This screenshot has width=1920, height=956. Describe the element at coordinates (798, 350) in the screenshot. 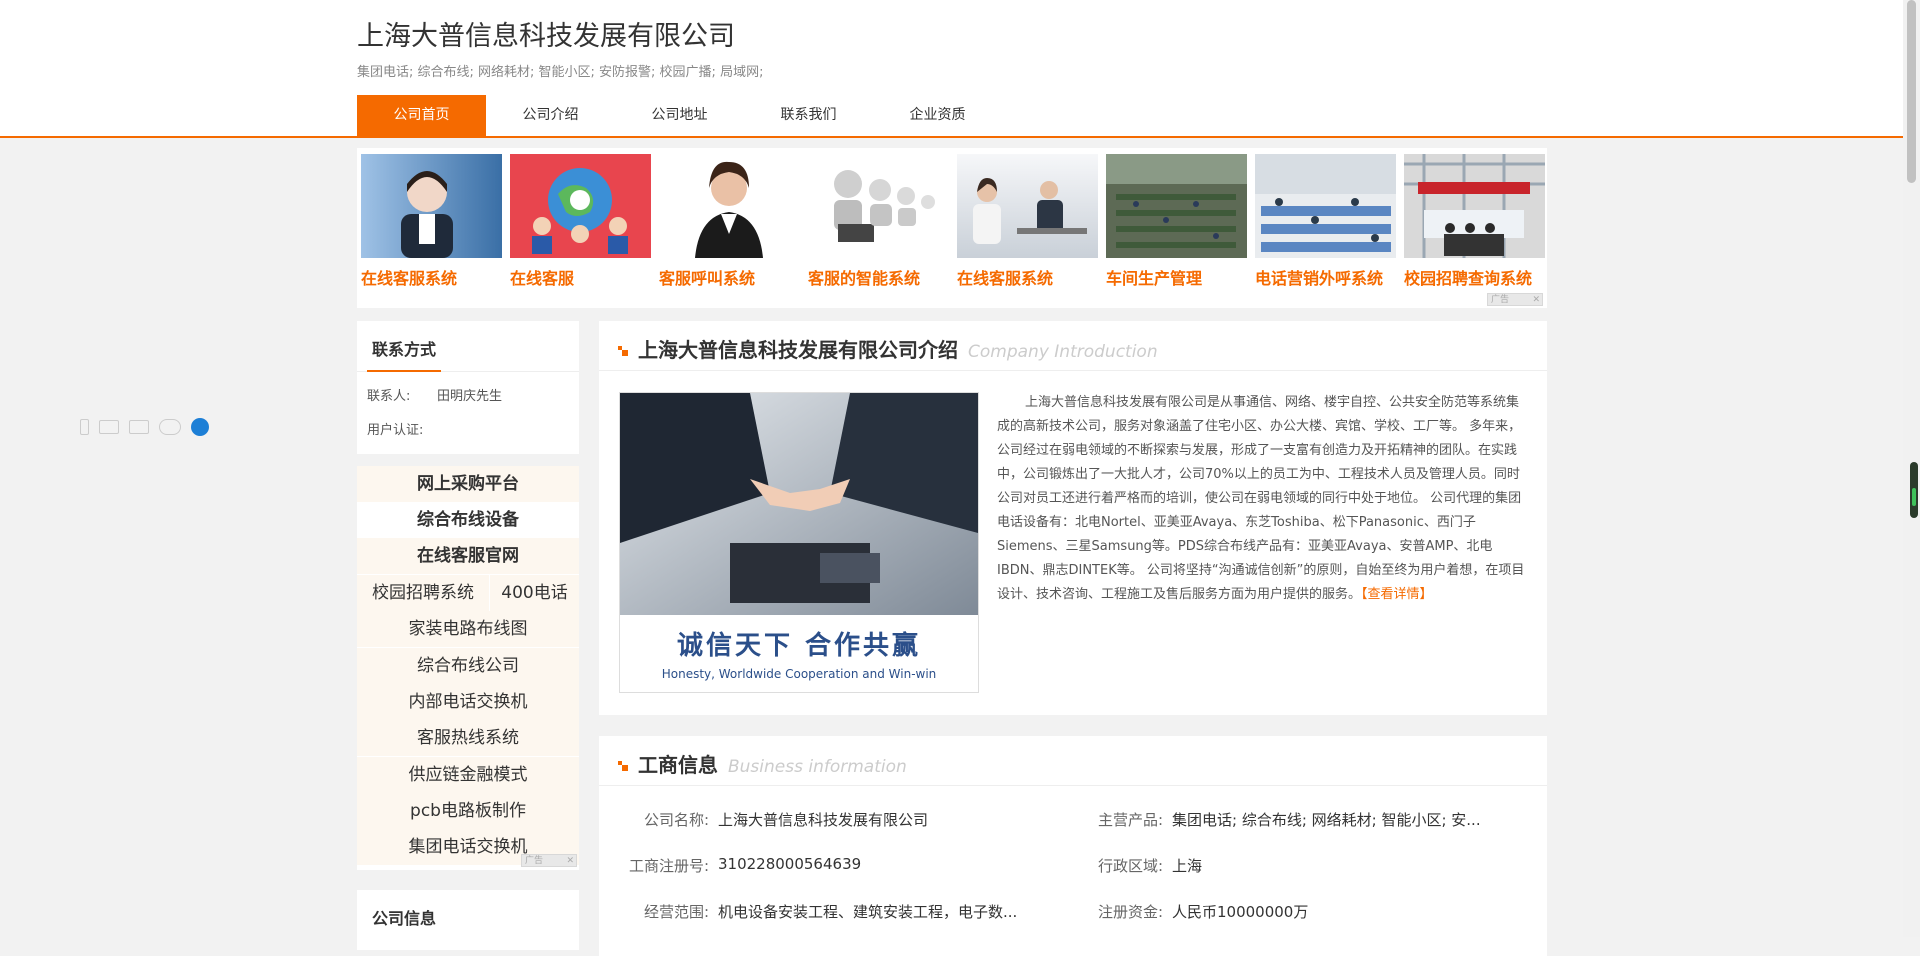

I see `intro-title: 上海大普信息科技发展有限公司介绍` at that location.